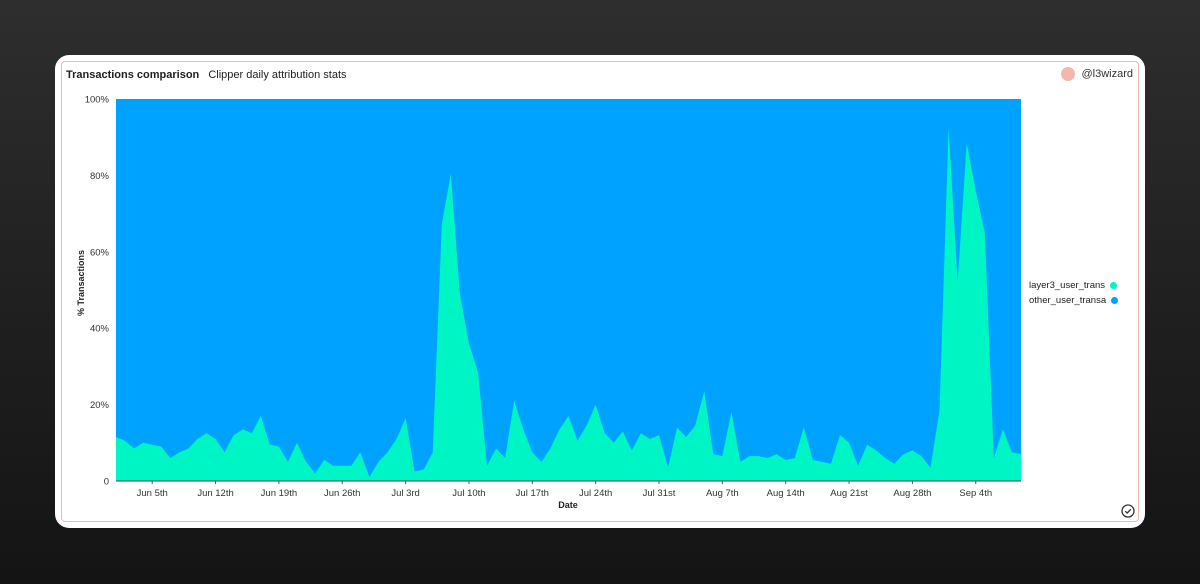 This screenshot has width=1200, height=584. What do you see at coordinates (405, 493) in the screenshot?
I see `x-tick-label: Jul 3rd` at bounding box center [405, 493].